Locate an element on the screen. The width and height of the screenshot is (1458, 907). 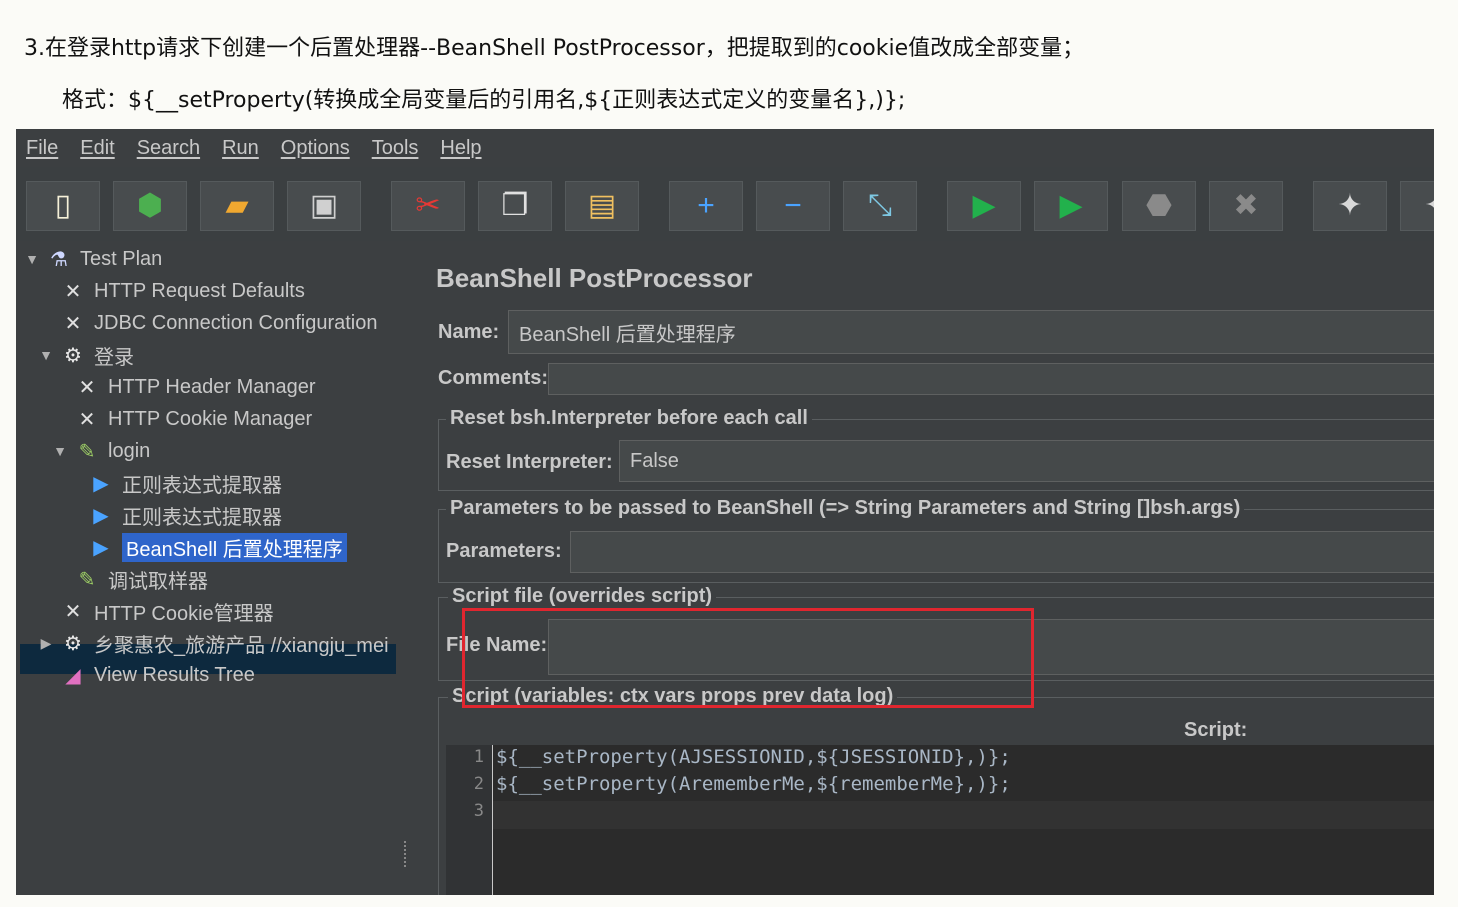
tree-node: ✕ HTTP Header Manager is located at coordinates (184, 387).